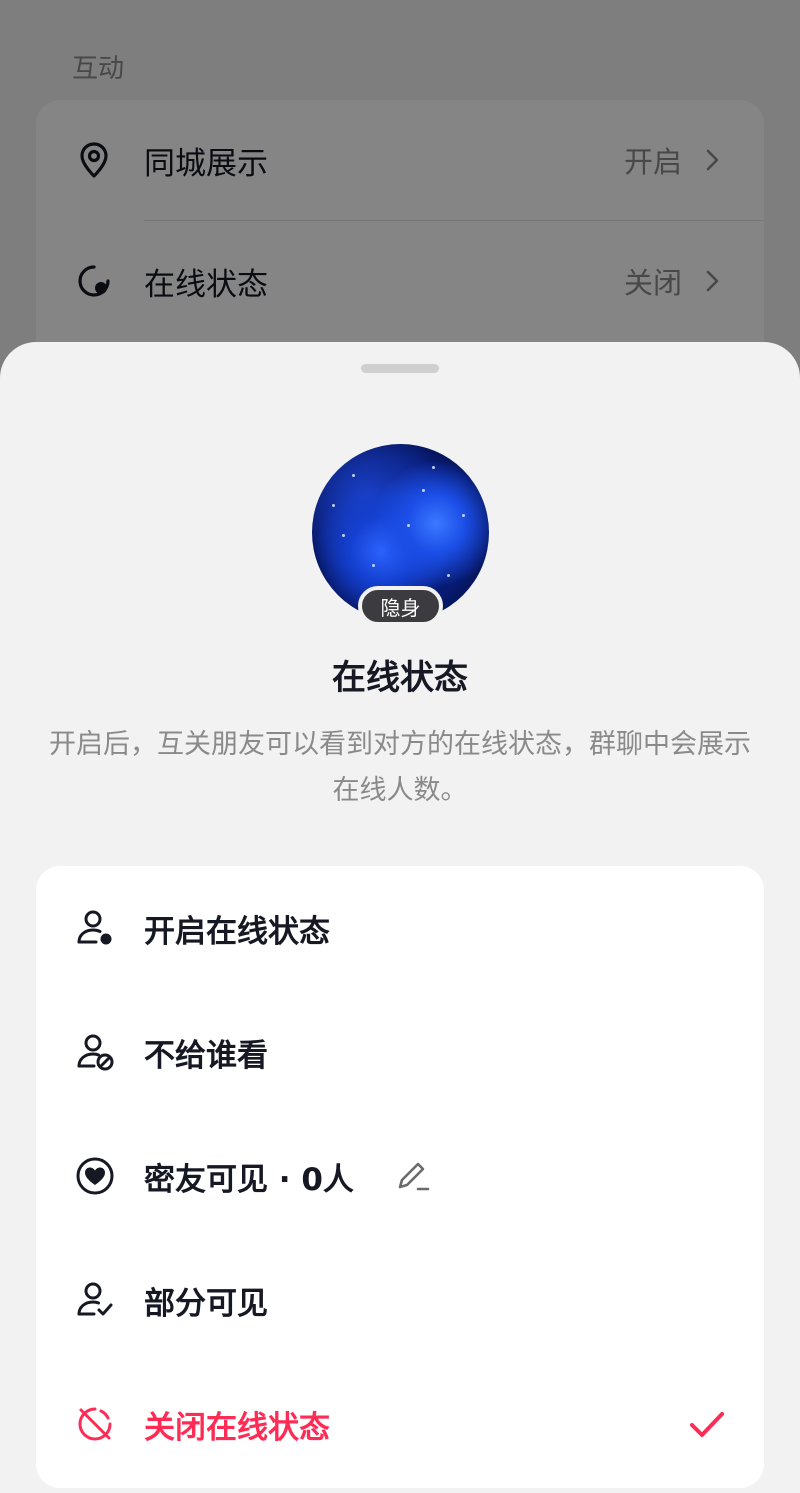 This screenshot has height=1493, width=800. What do you see at coordinates (206, 1303) in the screenshot?
I see `option-label: 部分可见` at bounding box center [206, 1303].